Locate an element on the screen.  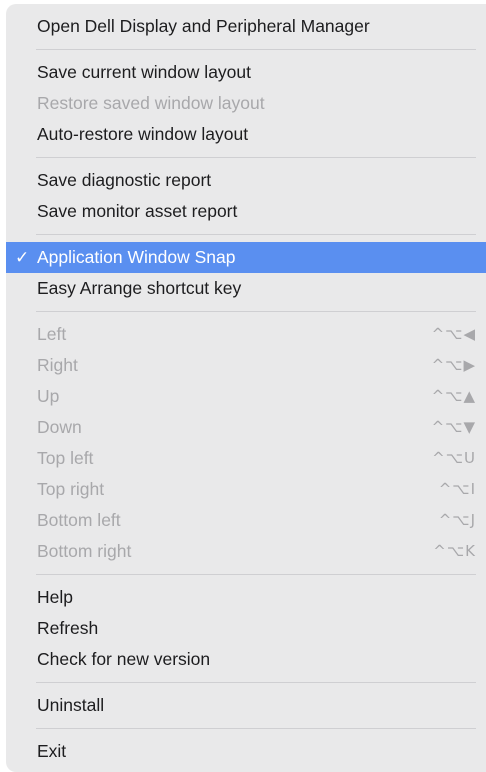
menu-item-save-diagnostic-report: Save diagnostic report is located at coordinates (246, 180).